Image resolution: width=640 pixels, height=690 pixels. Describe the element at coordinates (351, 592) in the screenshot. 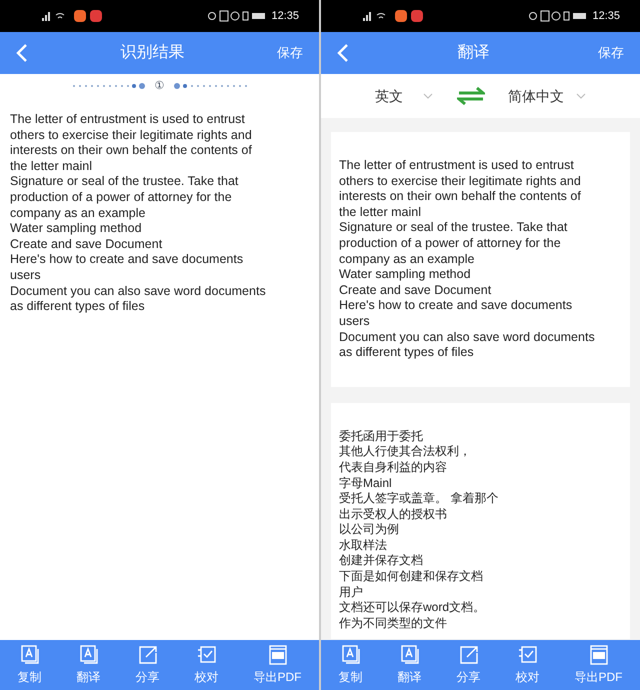

I see `text-line: 用户` at that location.